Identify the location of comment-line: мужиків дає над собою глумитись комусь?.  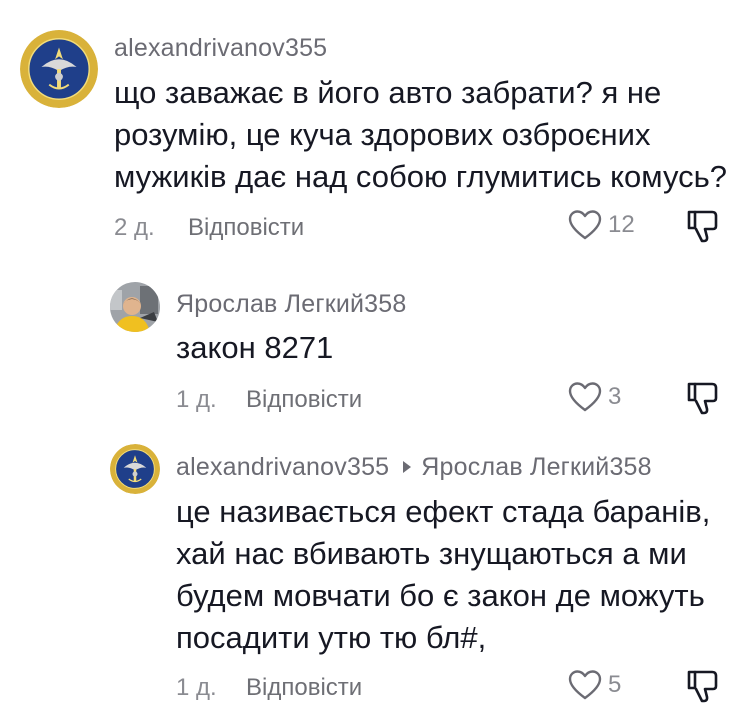
(420, 176).